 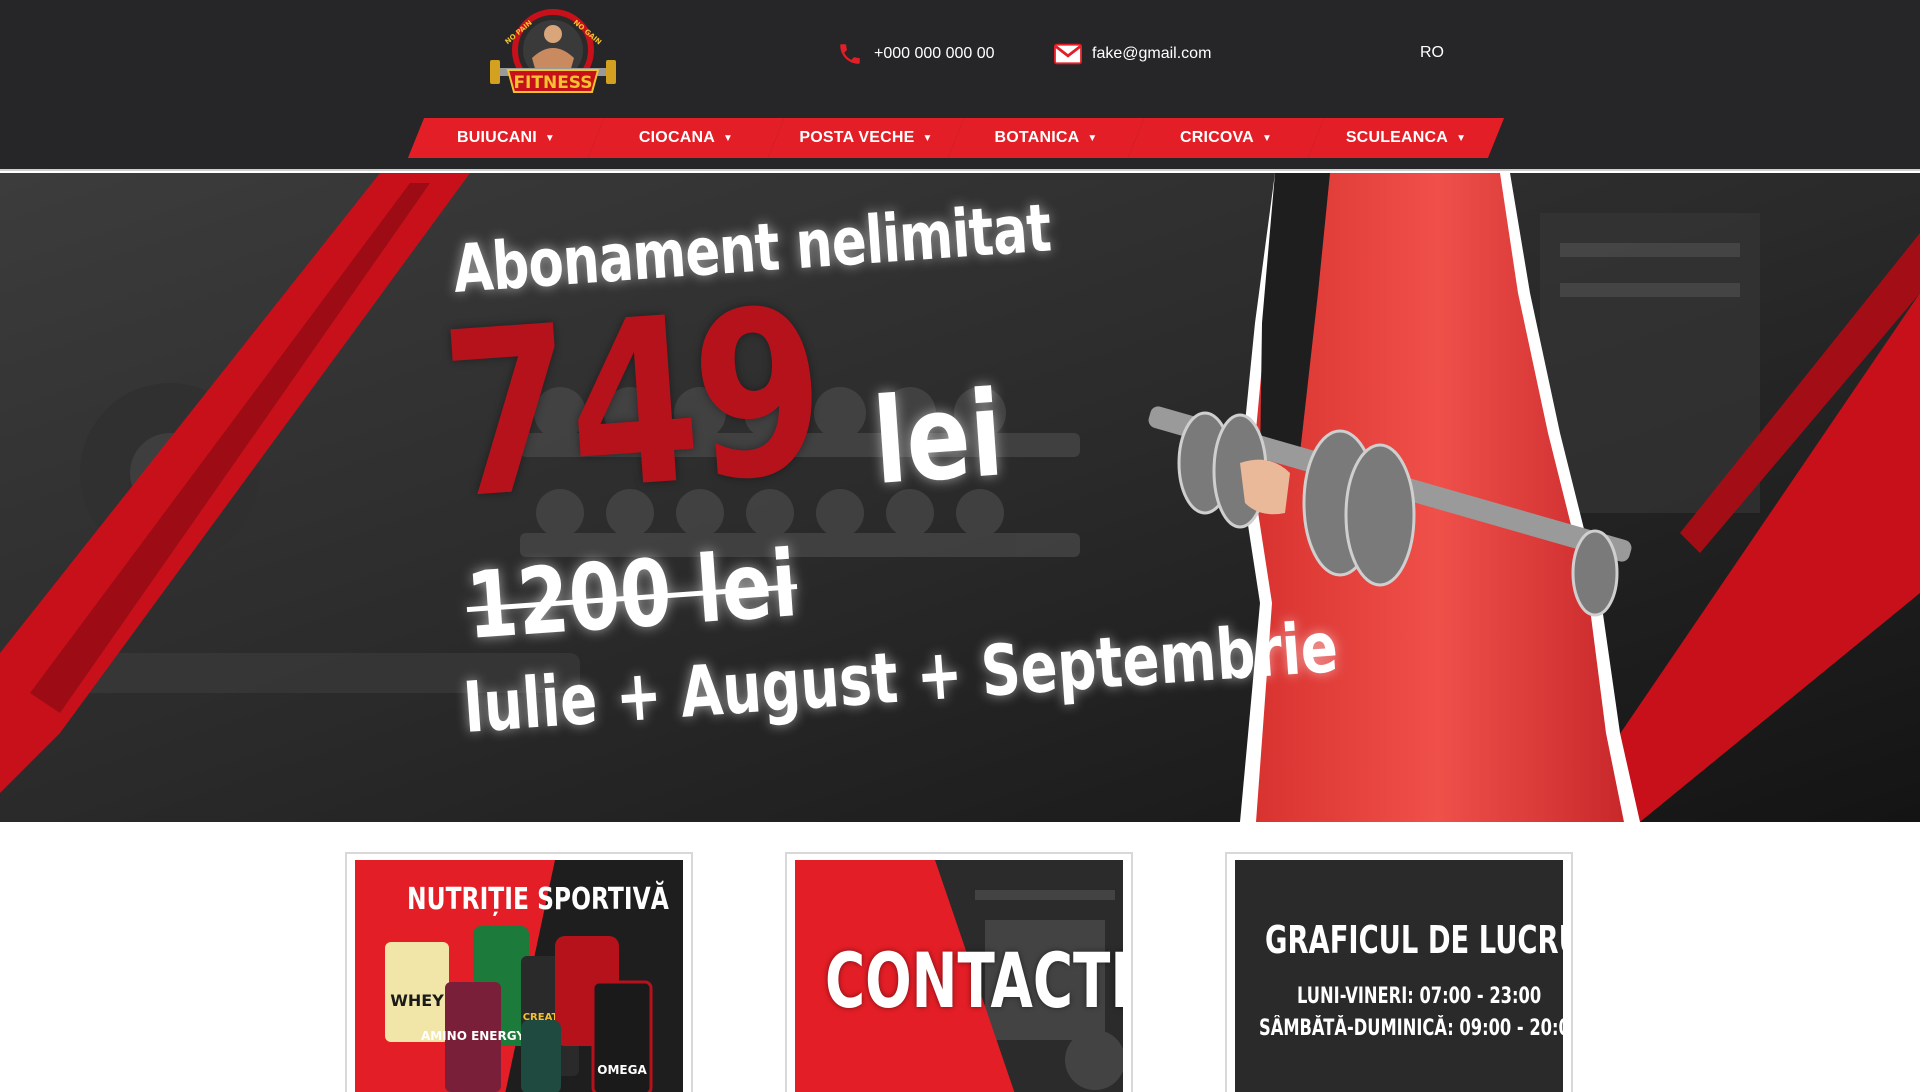 What do you see at coordinates (974, 980) in the screenshot?
I see `contacts-title: CONTACTE` at bounding box center [974, 980].